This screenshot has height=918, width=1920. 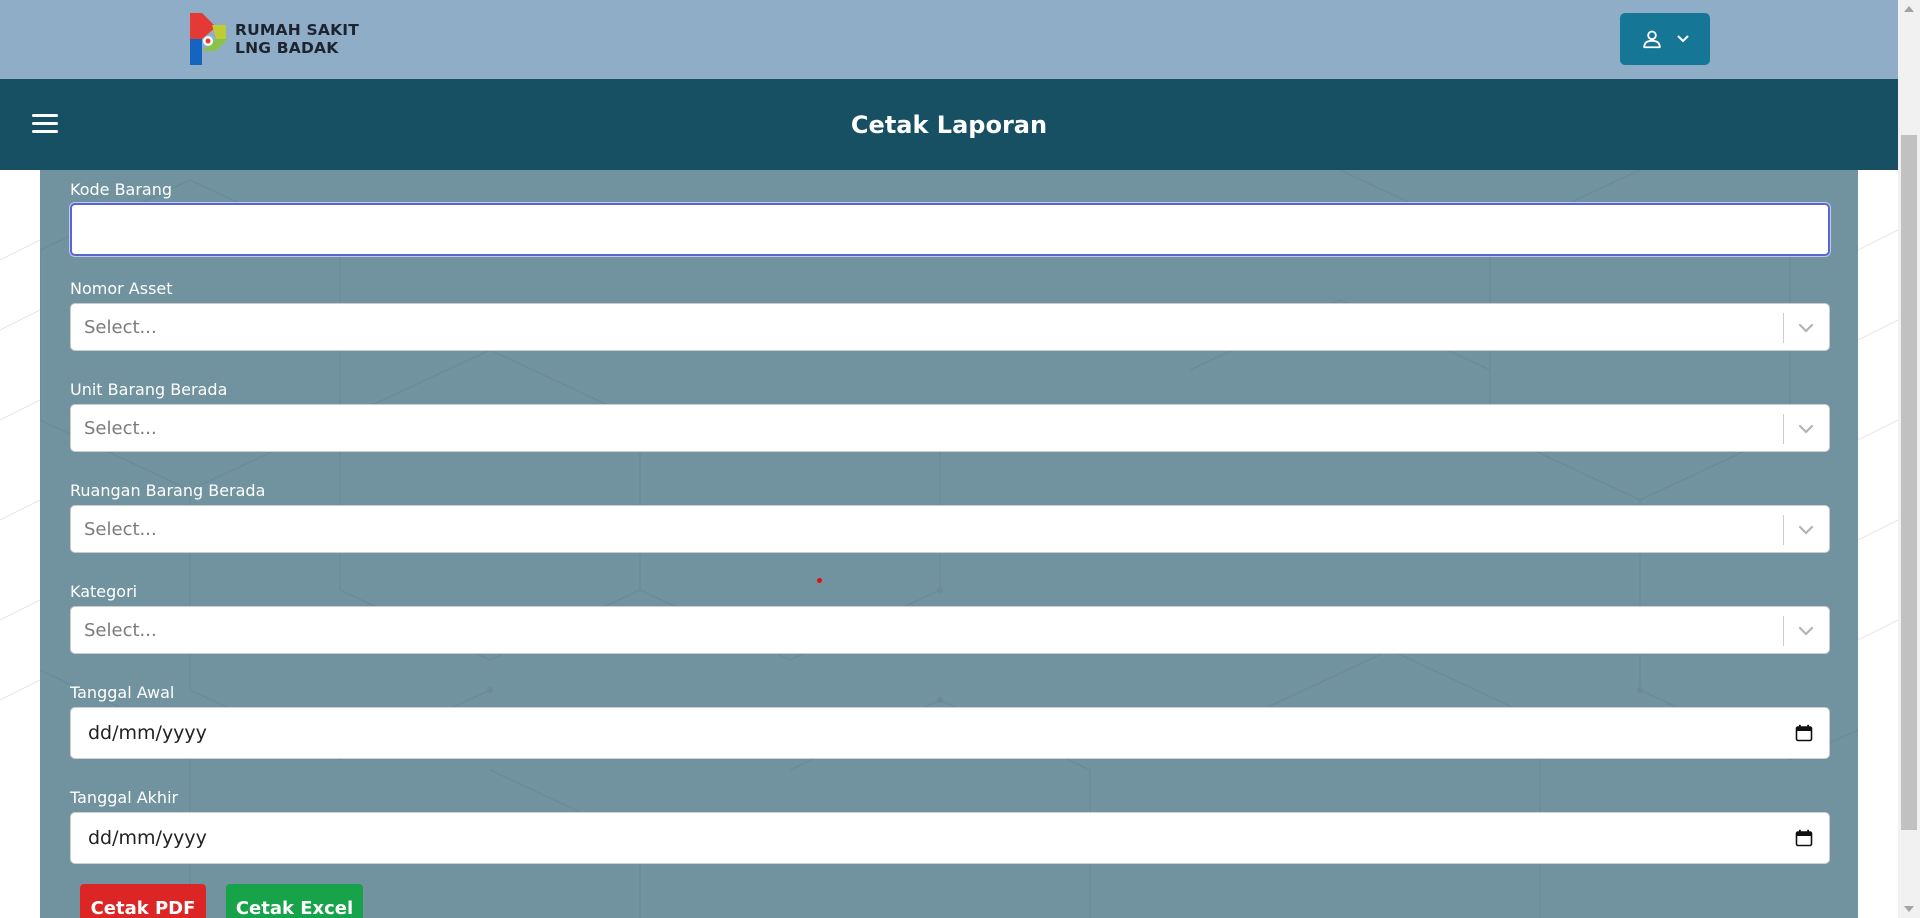 I want to click on tanggal-akhir-placeholder: dd/mm/yyyy, so click(x=147, y=838).